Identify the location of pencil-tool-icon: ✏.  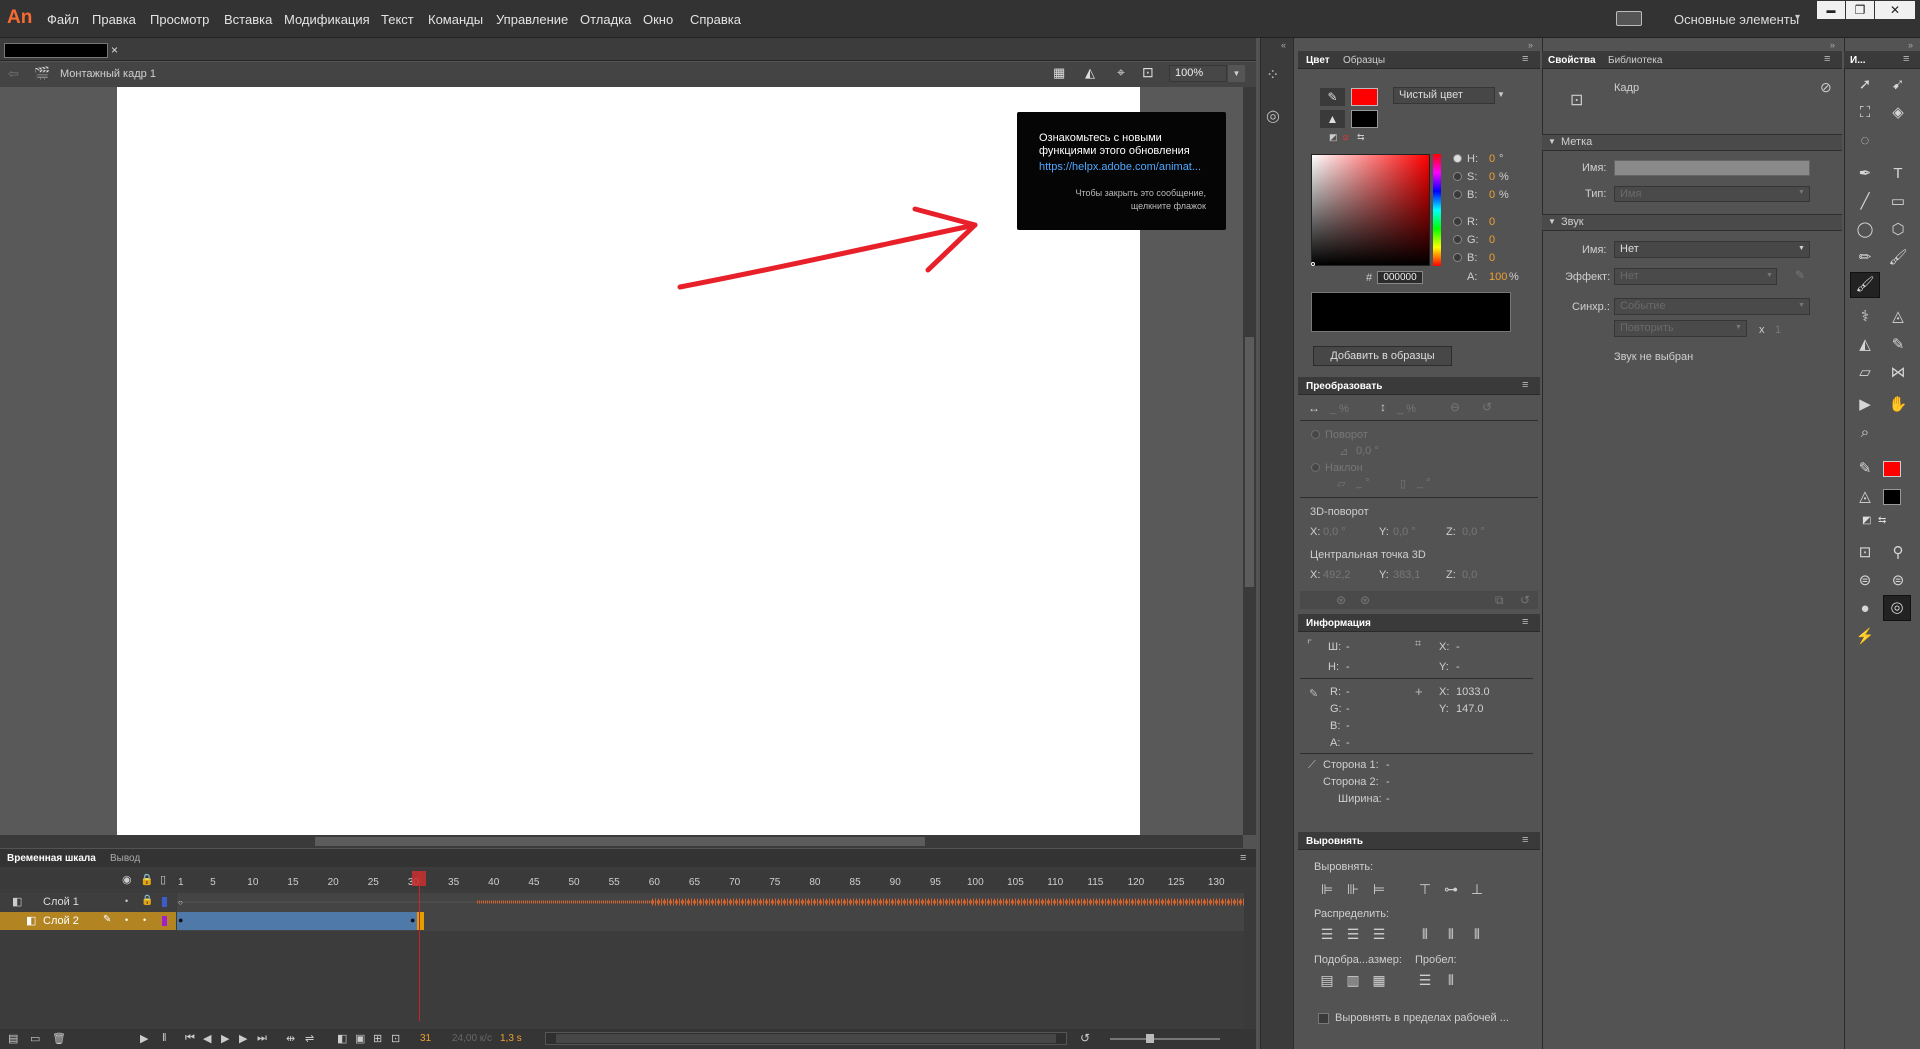
(1865, 258).